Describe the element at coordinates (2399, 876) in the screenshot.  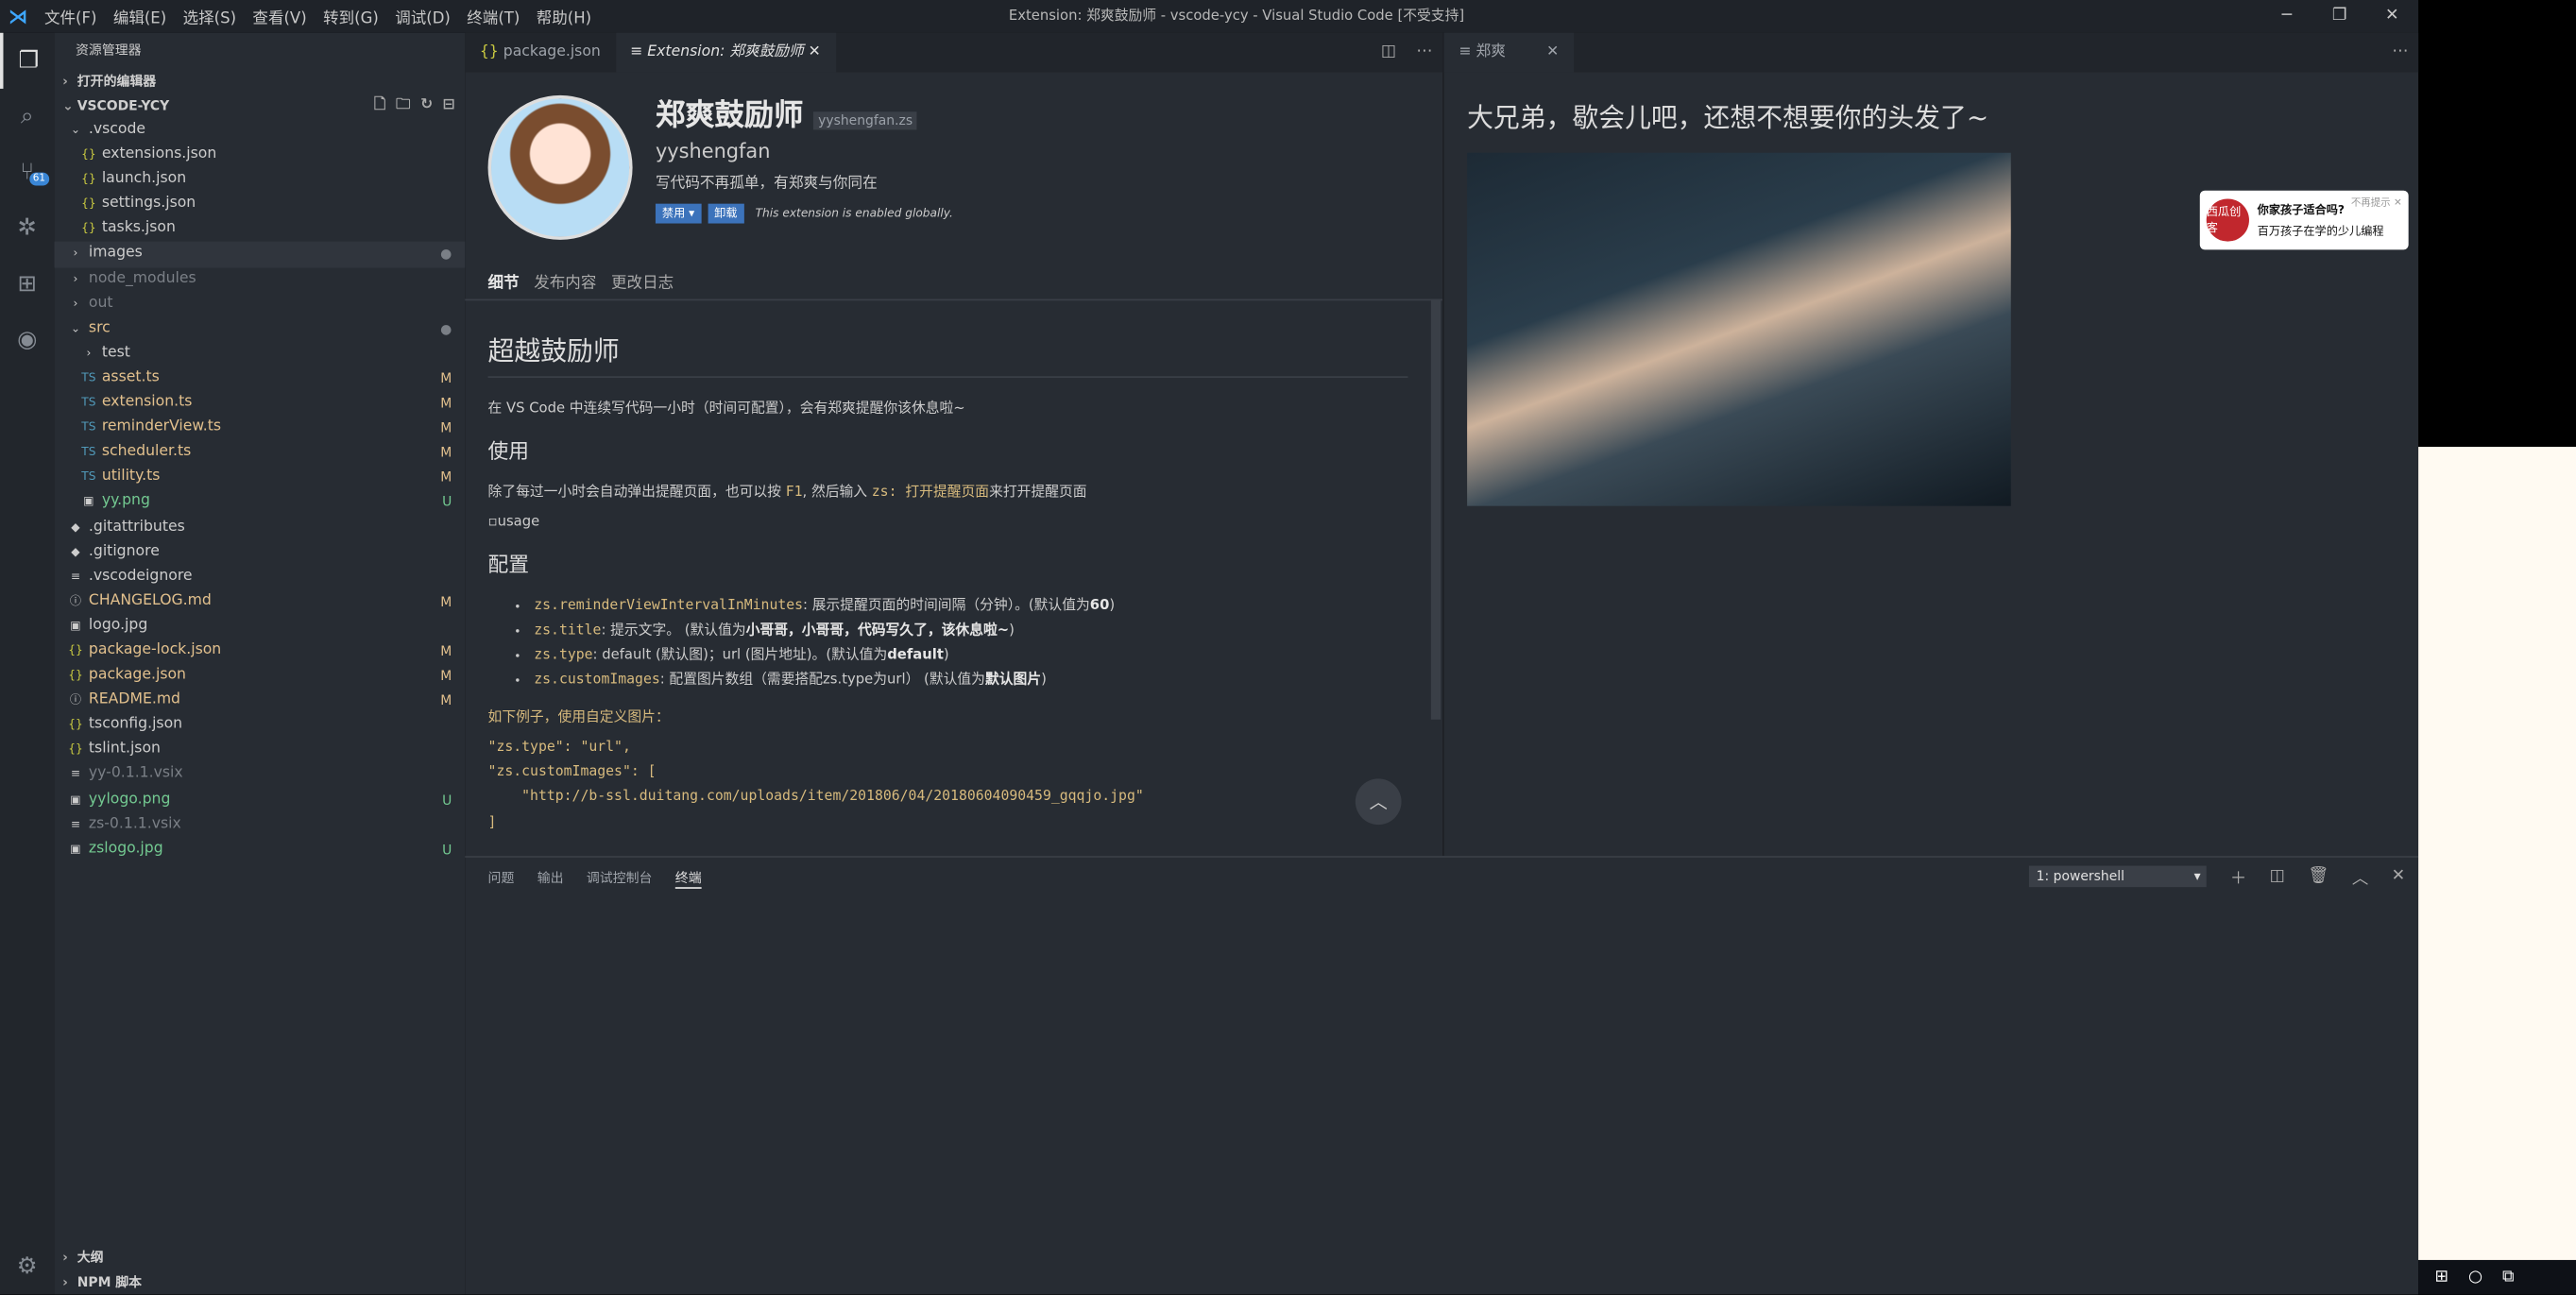
I see `close-panel-icon: ✕` at that location.